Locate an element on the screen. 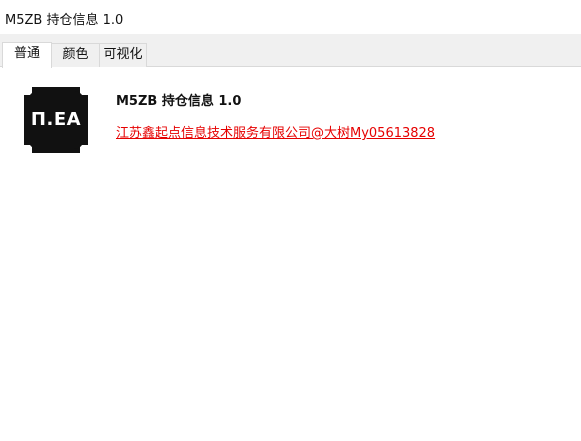  product-logo: Π.EA is located at coordinates (56, 120).